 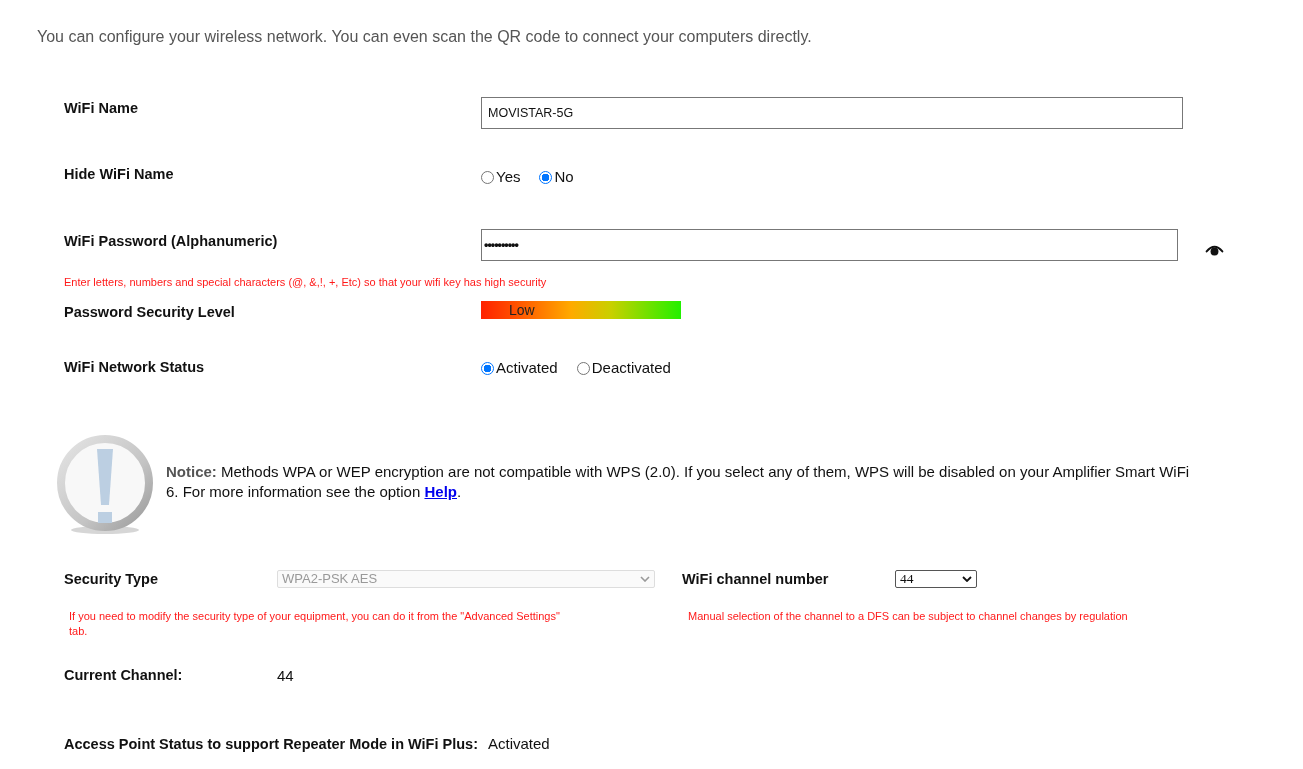 What do you see at coordinates (1214, 250) in the screenshot?
I see `eye-icon` at bounding box center [1214, 250].